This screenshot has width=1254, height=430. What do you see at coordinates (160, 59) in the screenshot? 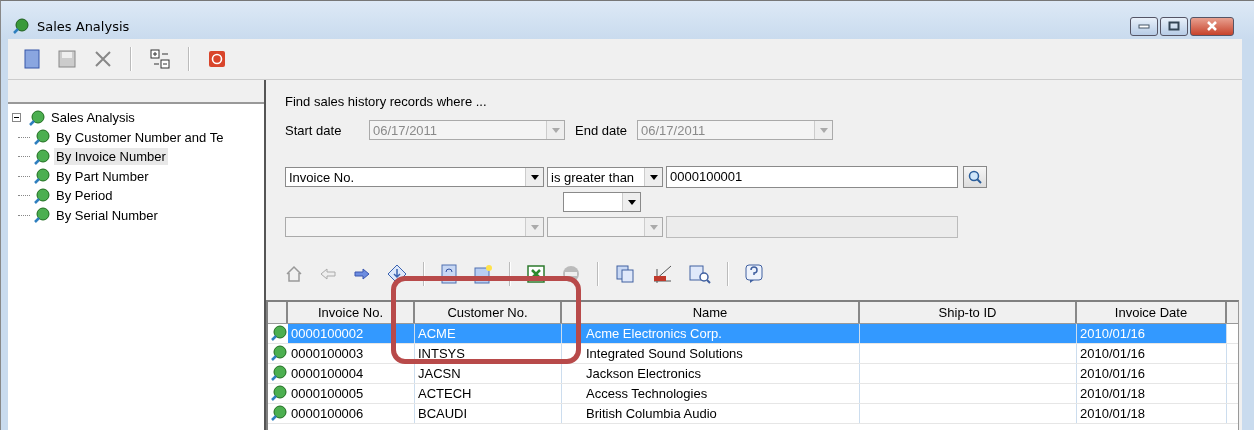
I see `expand-collapse-icon` at bounding box center [160, 59].